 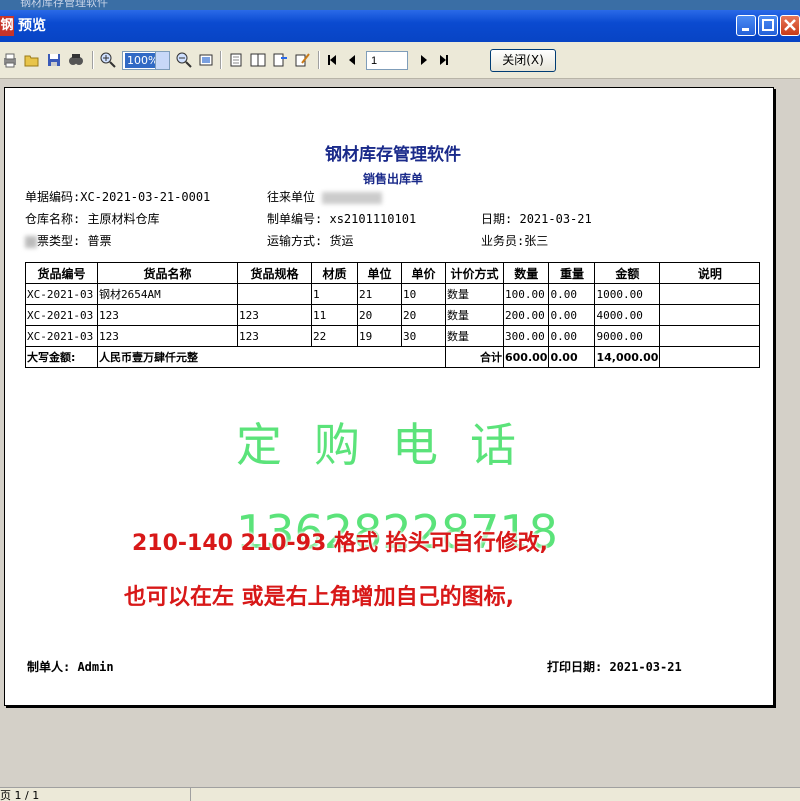 What do you see at coordinates (334, 315) in the screenshot?
I see `table-cell: 11` at bounding box center [334, 315].